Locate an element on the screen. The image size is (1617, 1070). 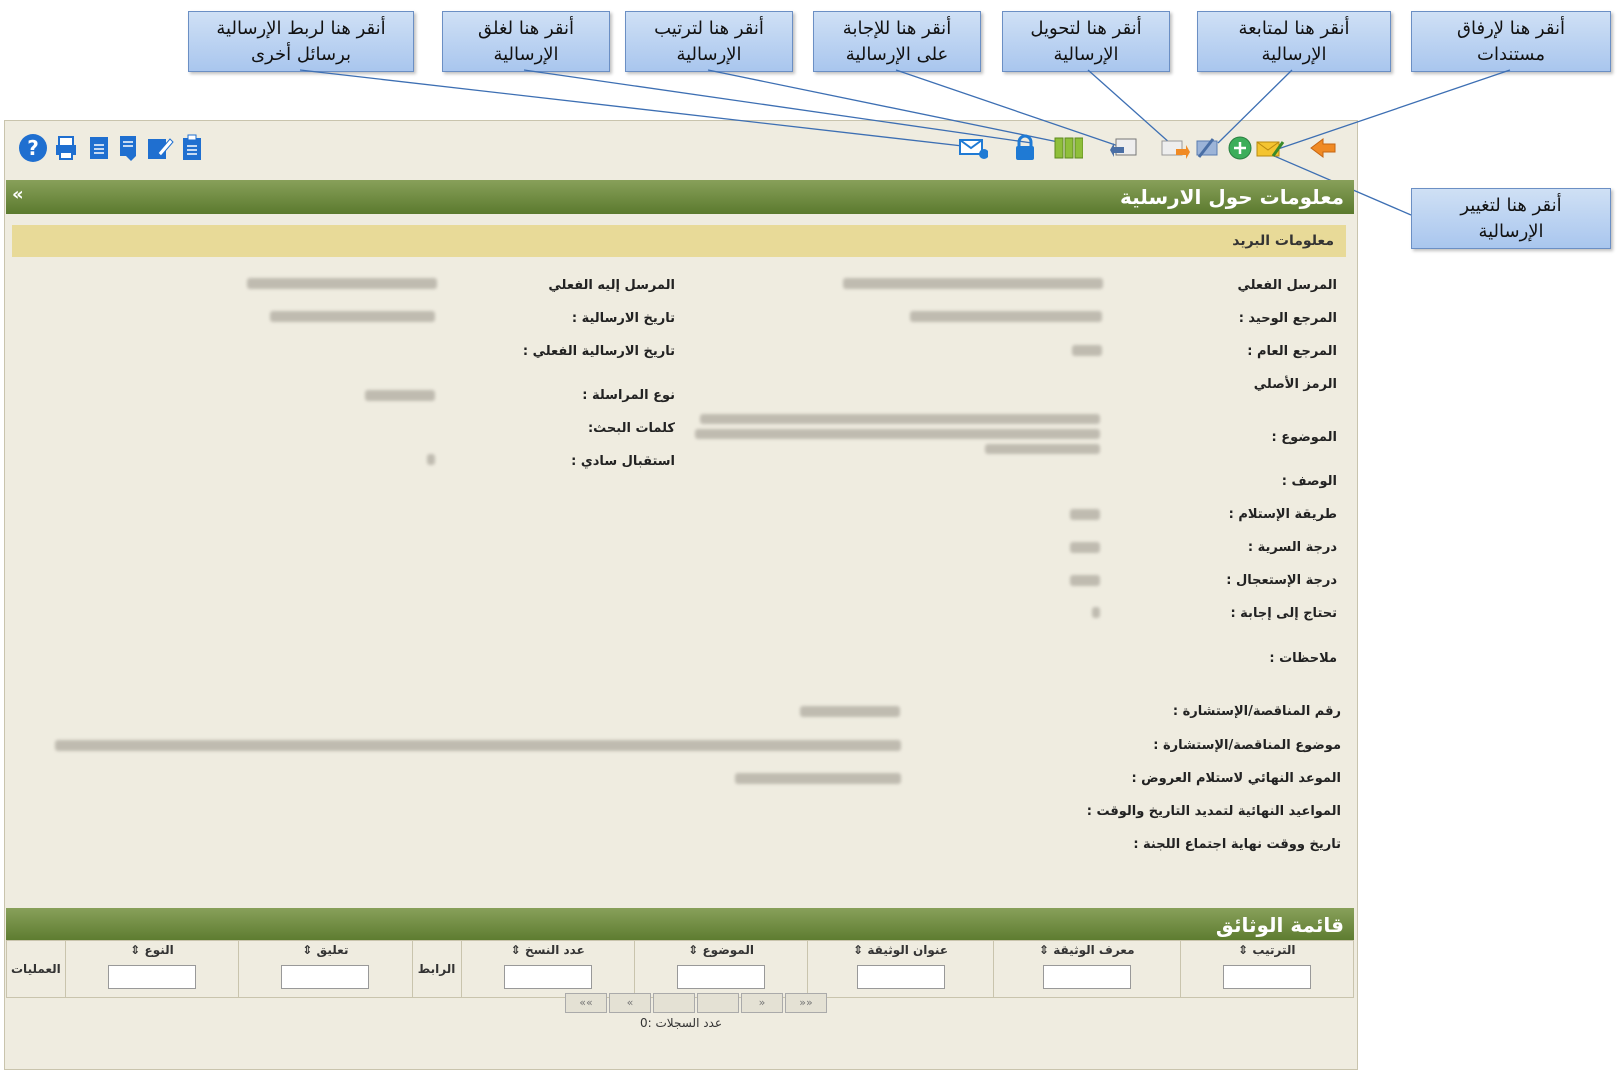
clipboard-icon is located at coordinates (192, 148).